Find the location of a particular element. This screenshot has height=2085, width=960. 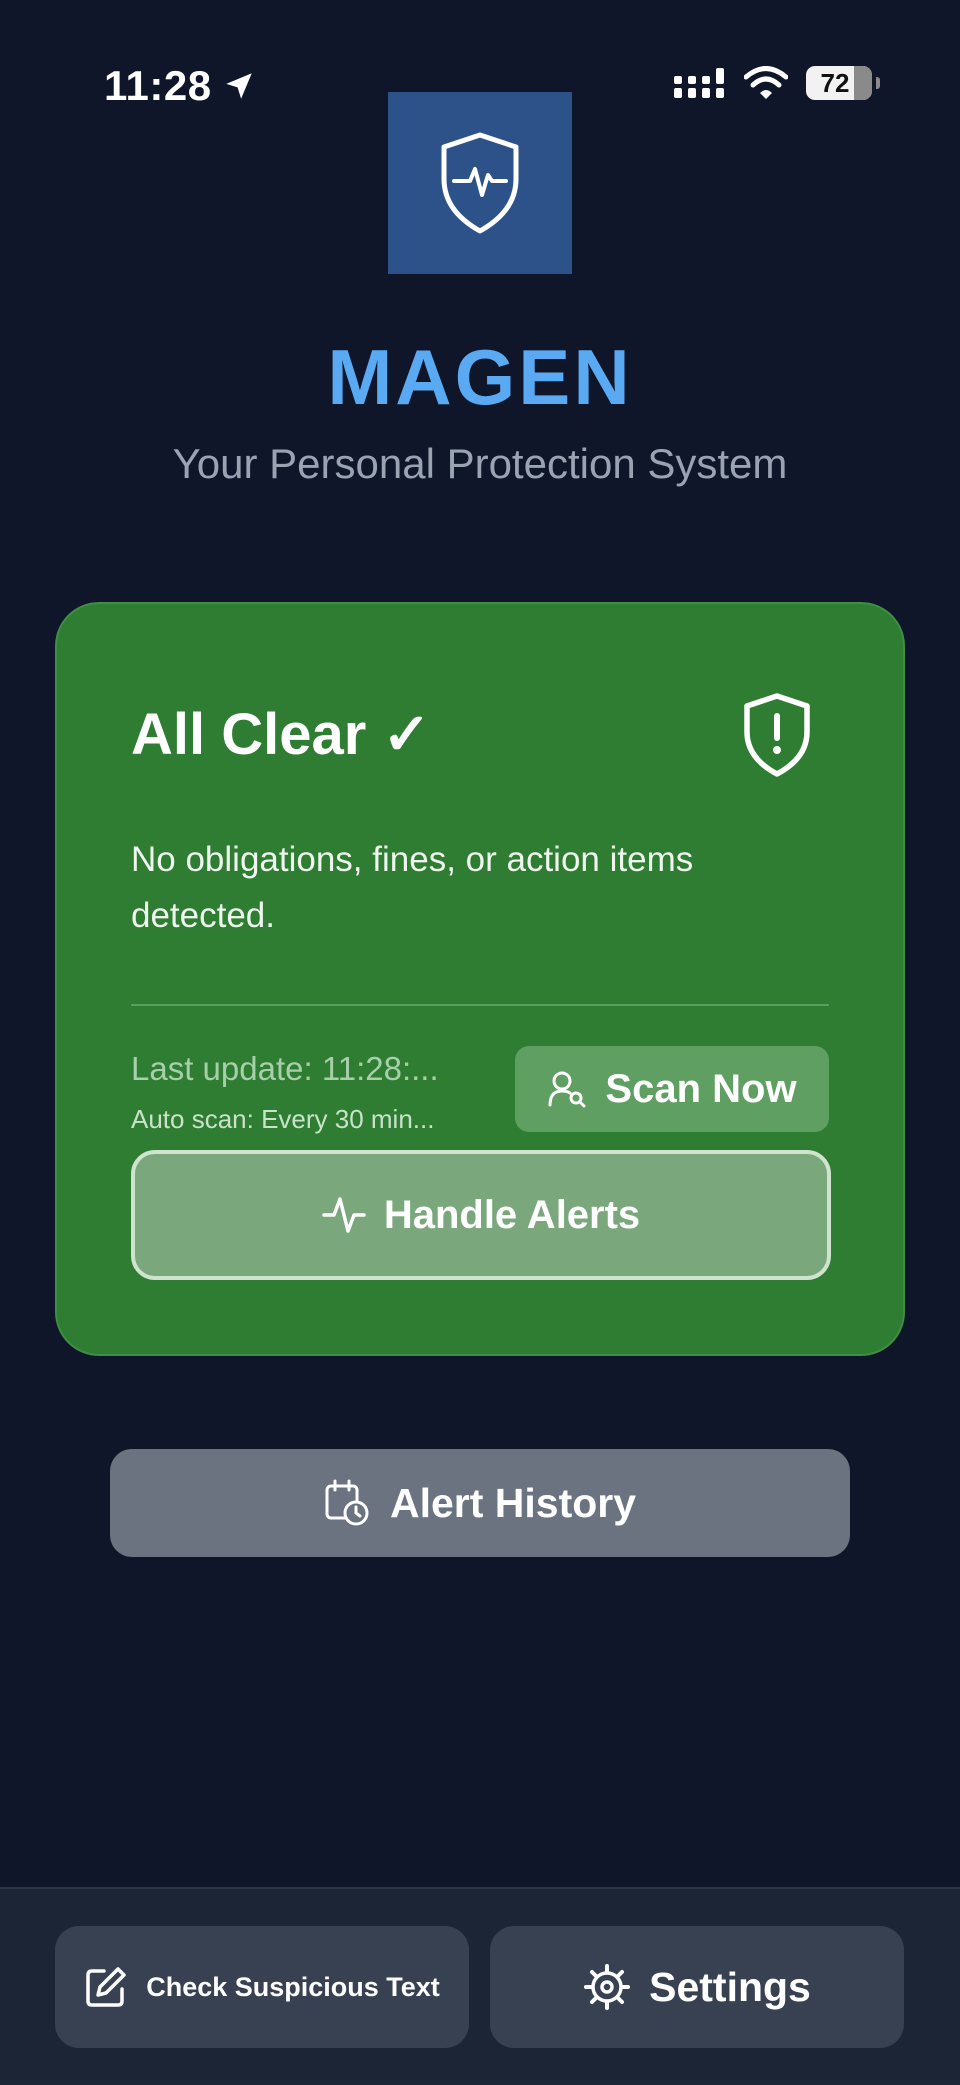

settings-label: Settings is located at coordinates (730, 1986).